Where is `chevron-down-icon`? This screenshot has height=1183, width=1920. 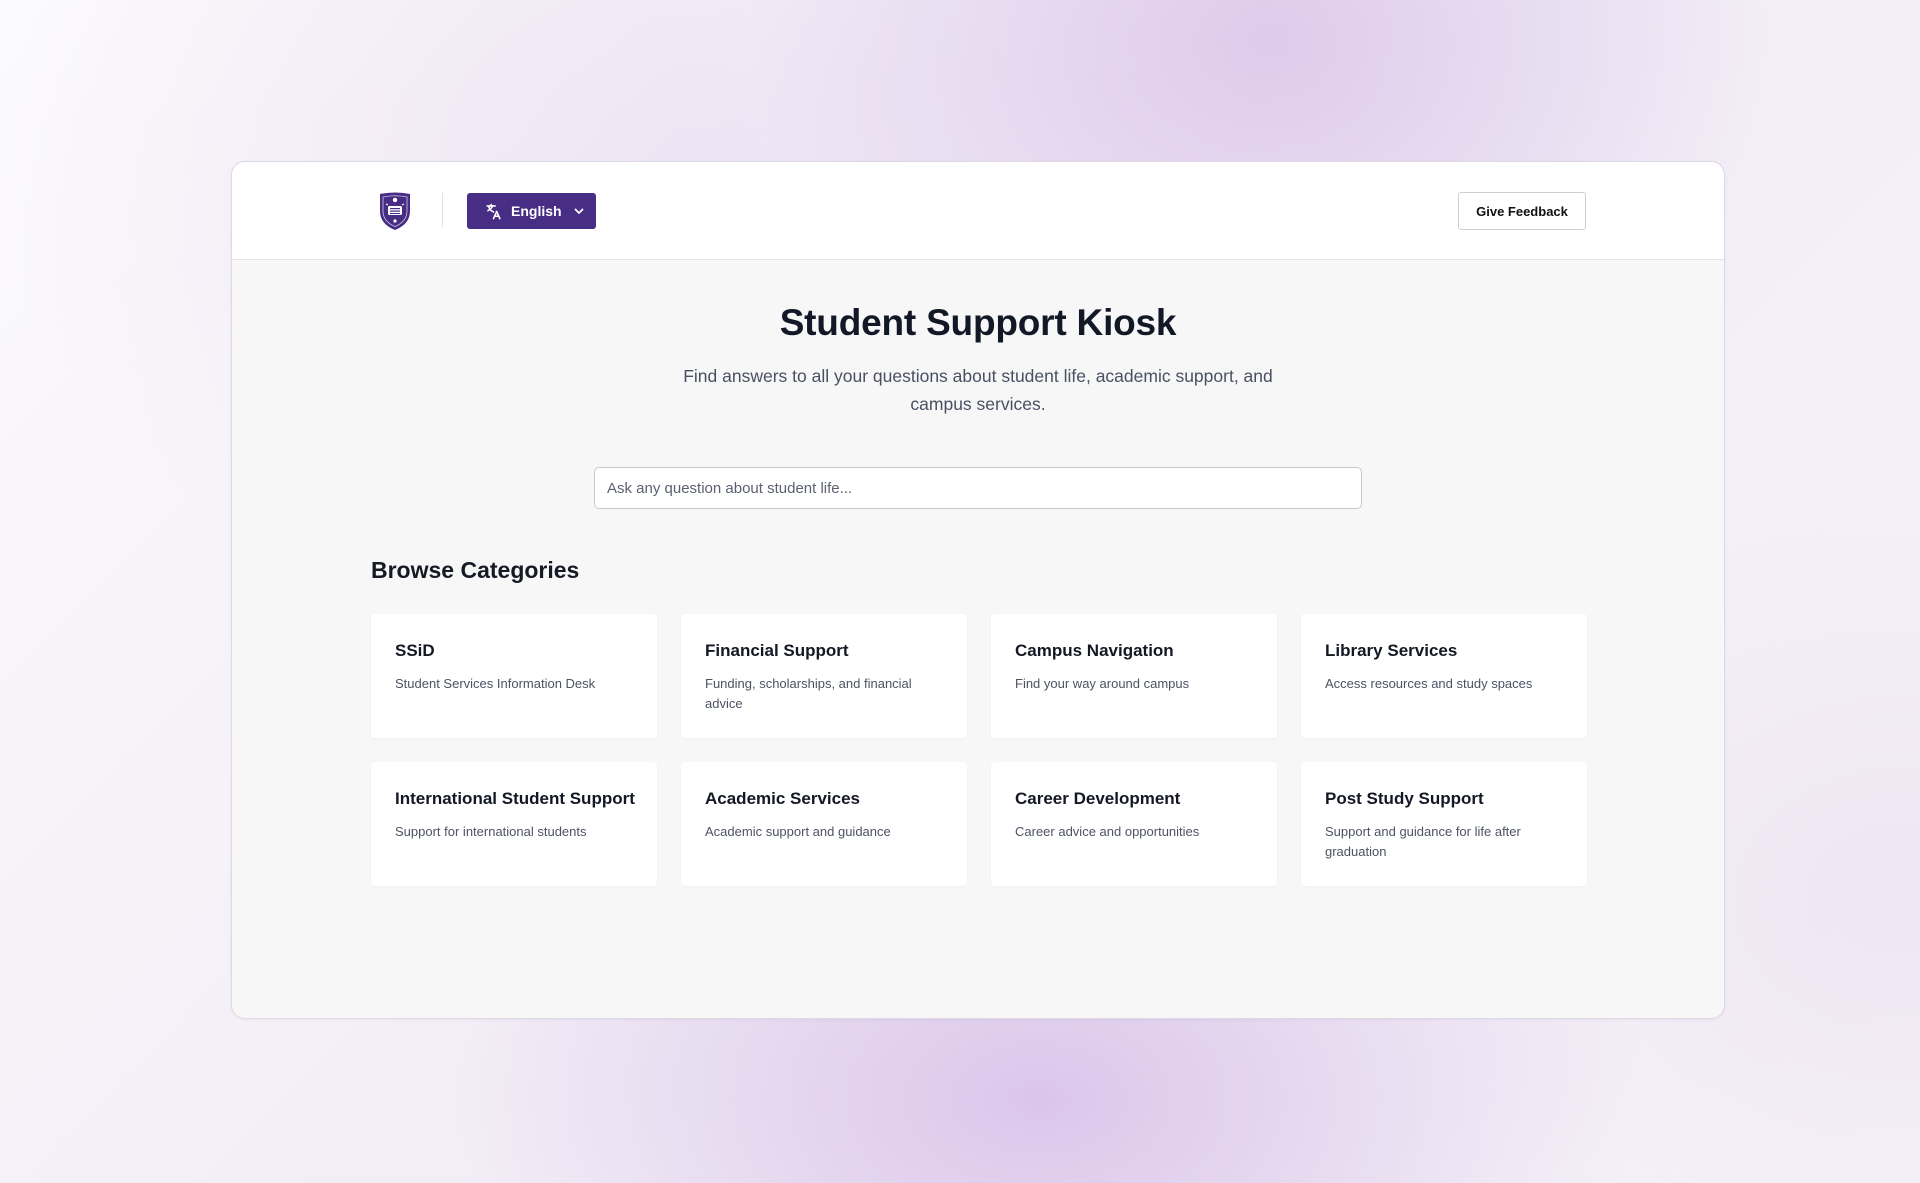
chevron-down-icon is located at coordinates (578, 211).